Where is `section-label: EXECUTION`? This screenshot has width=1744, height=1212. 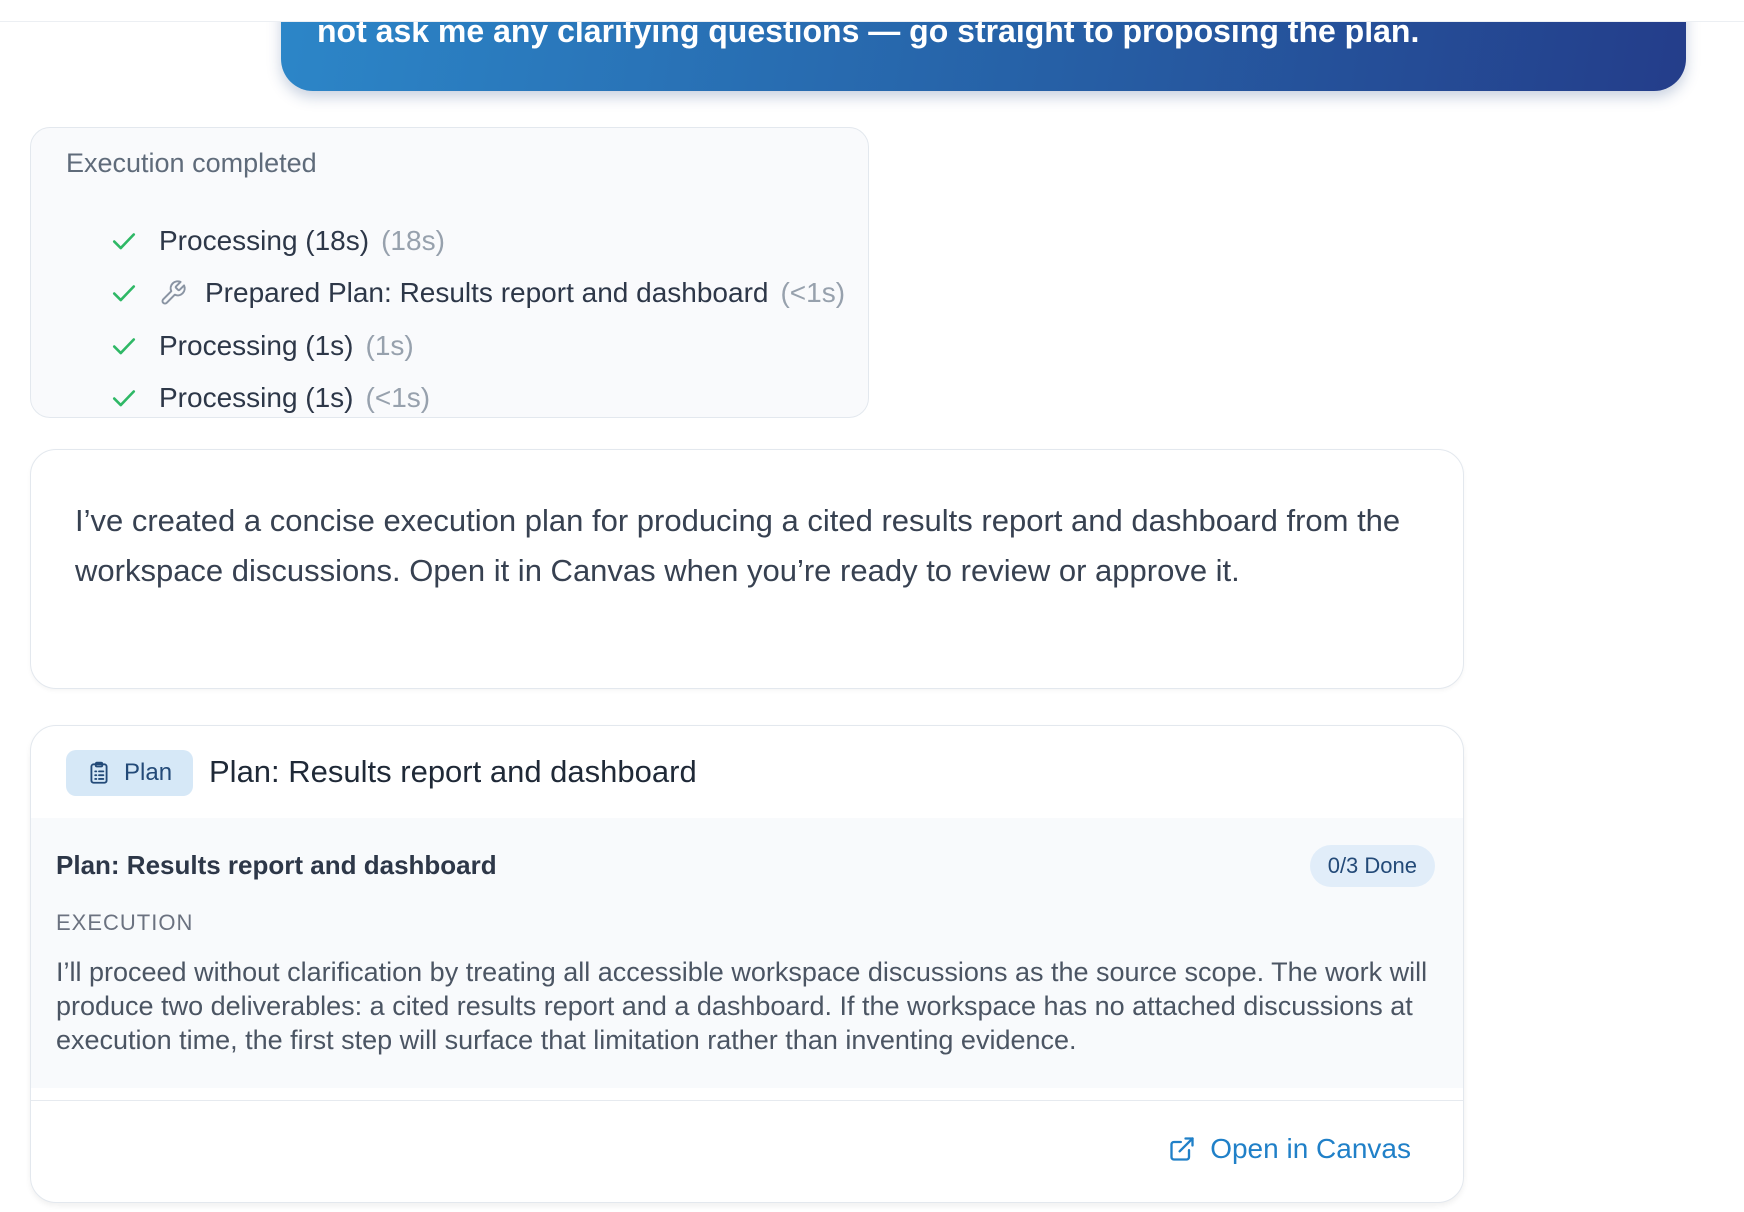 section-label: EXECUTION is located at coordinates (125, 922).